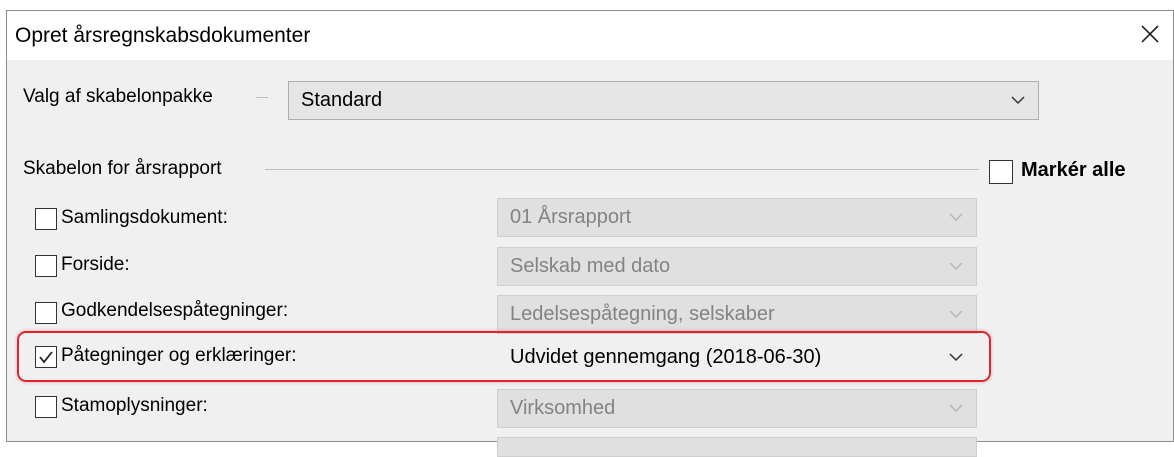 The image size is (1174, 457). What do you see at coordinates (46, 266) in the screenshot?
I see `row-checkbox-forside` at bounding box center [46, 266].